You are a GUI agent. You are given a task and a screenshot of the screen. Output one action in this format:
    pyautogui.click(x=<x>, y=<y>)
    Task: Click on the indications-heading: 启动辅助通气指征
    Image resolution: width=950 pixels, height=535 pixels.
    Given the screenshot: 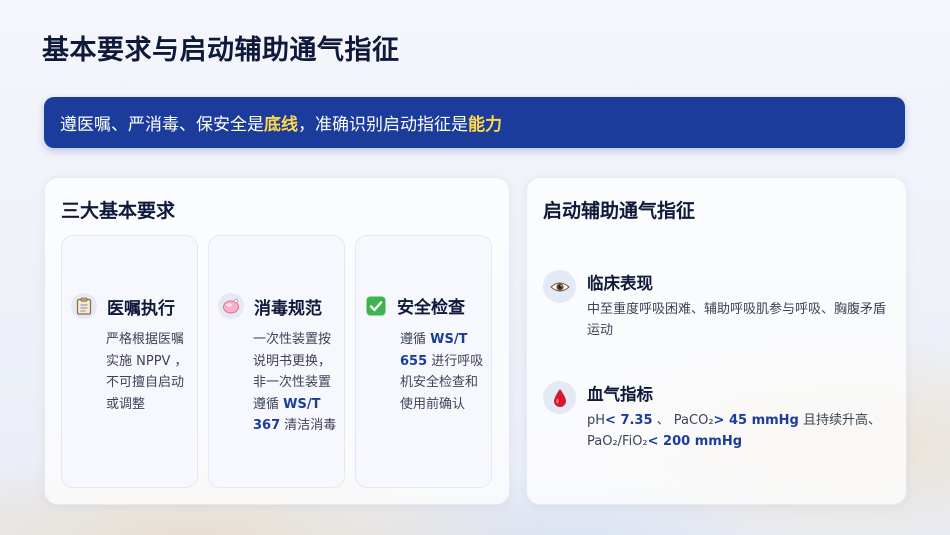 What is the action you would take?
    pyautogui.click(x=619, y=211)
    